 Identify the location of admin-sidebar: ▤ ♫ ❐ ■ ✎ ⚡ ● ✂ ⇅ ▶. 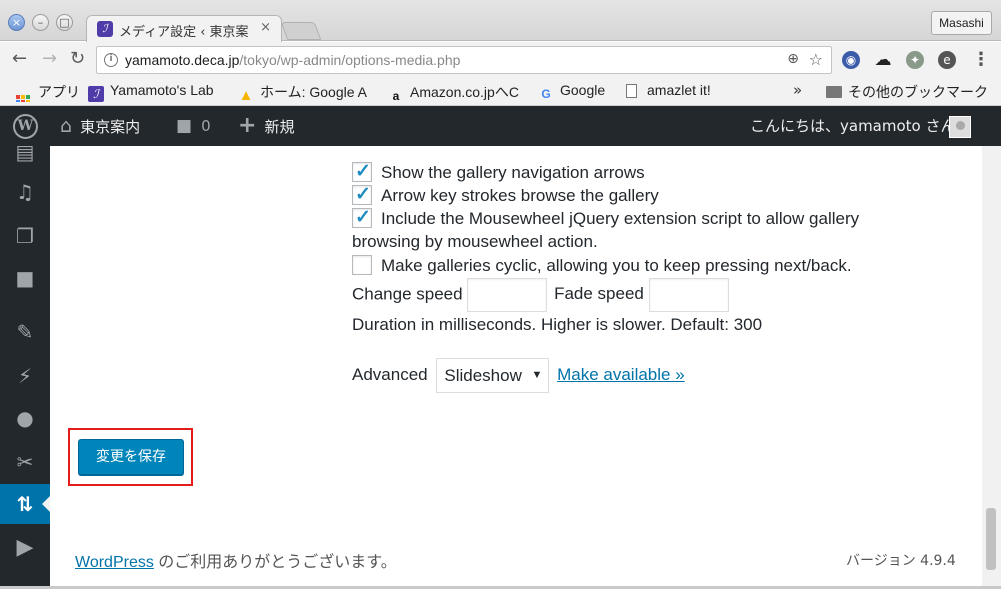
(25, 366).